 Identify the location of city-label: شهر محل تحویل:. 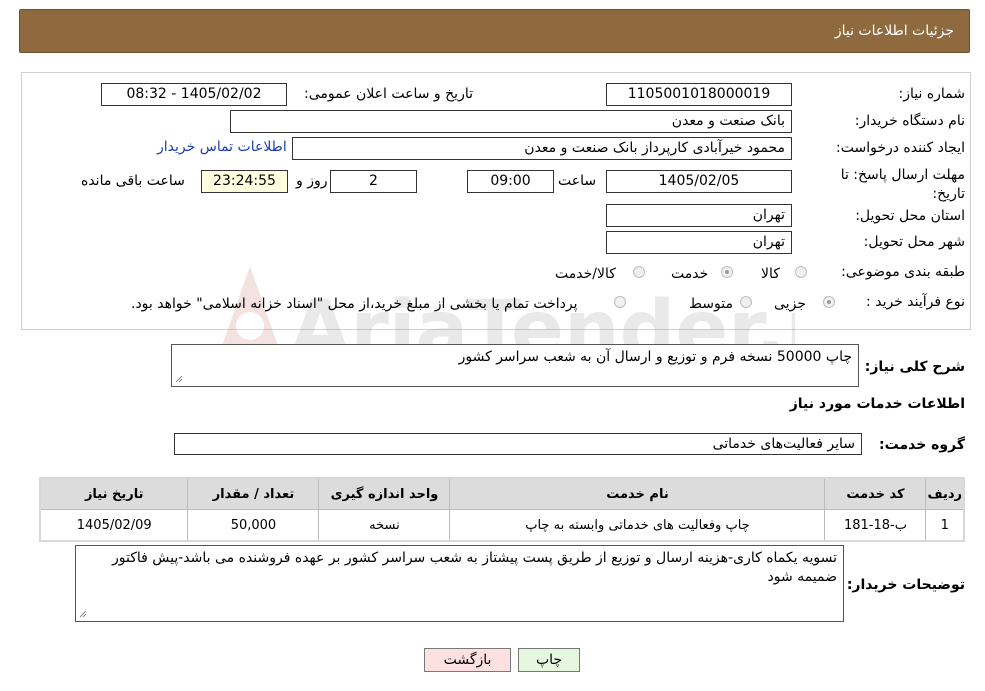
(914, 242).